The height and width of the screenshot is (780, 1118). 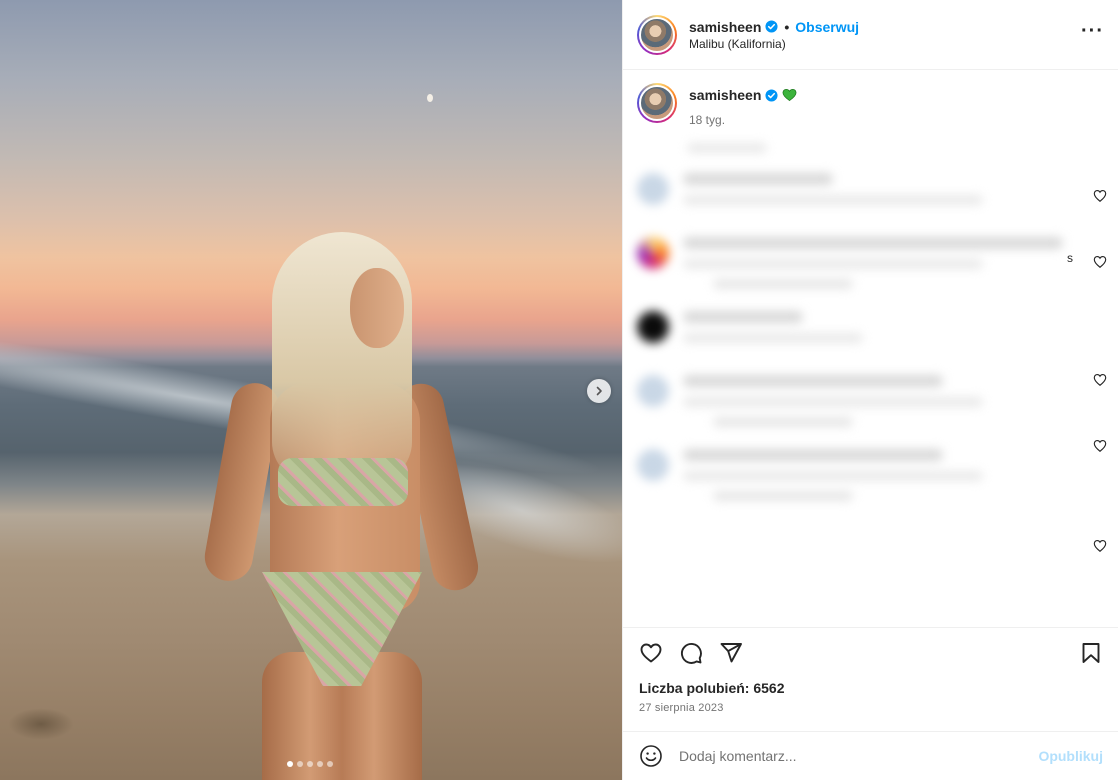 I want to click on comment-bubble-icon, so click(x=691, y=653).